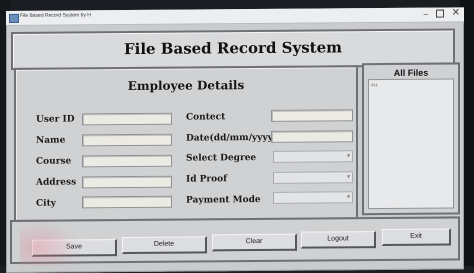 The image size is (474, 273). What do you see at coordinates (312, 136) in the screenshot?
I see `date-input` at bounding box center [312, 136].